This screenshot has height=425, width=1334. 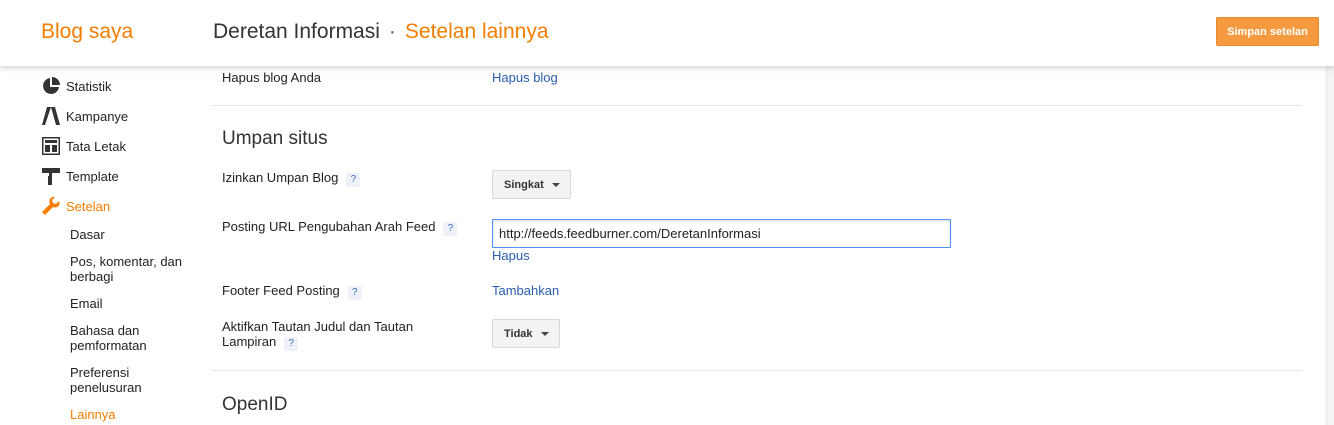 What do you see at coordinates (525, 290) in the screenshot?
I see `footer-feed-add-link: Tambahkan` at bounding box center [525, 290].